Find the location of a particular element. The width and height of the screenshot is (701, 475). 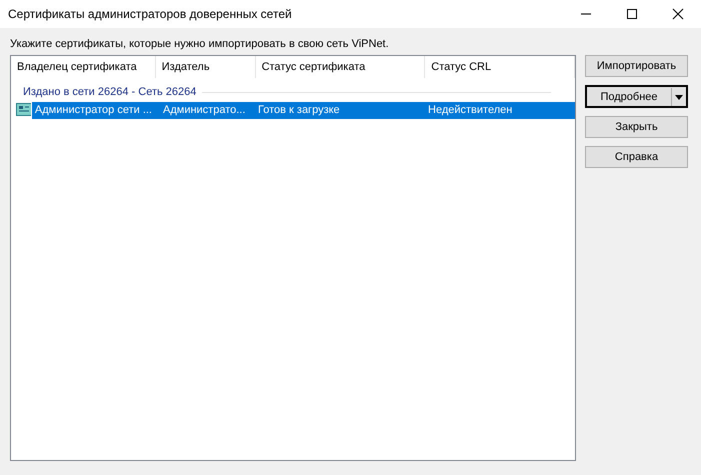

table-cell-text: Готов к загрузке is located at coordinates (299, 110).